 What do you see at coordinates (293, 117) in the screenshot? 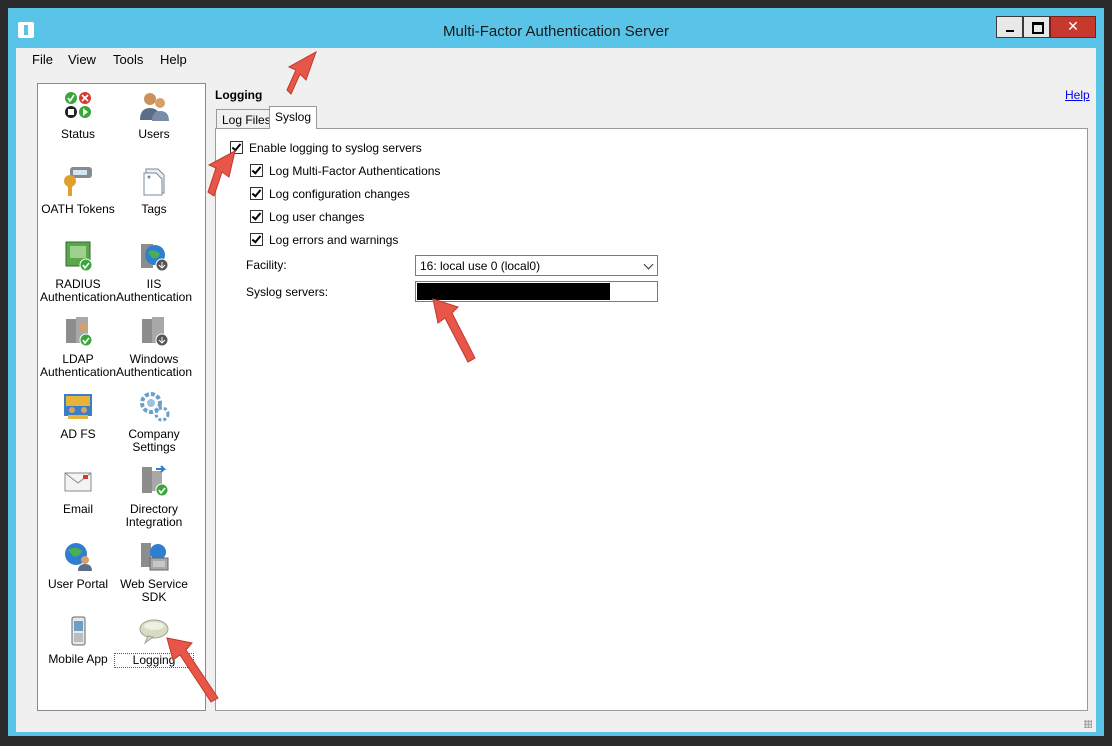
I see `tab-syslog: Syslog` at bounding box center [293, 117].